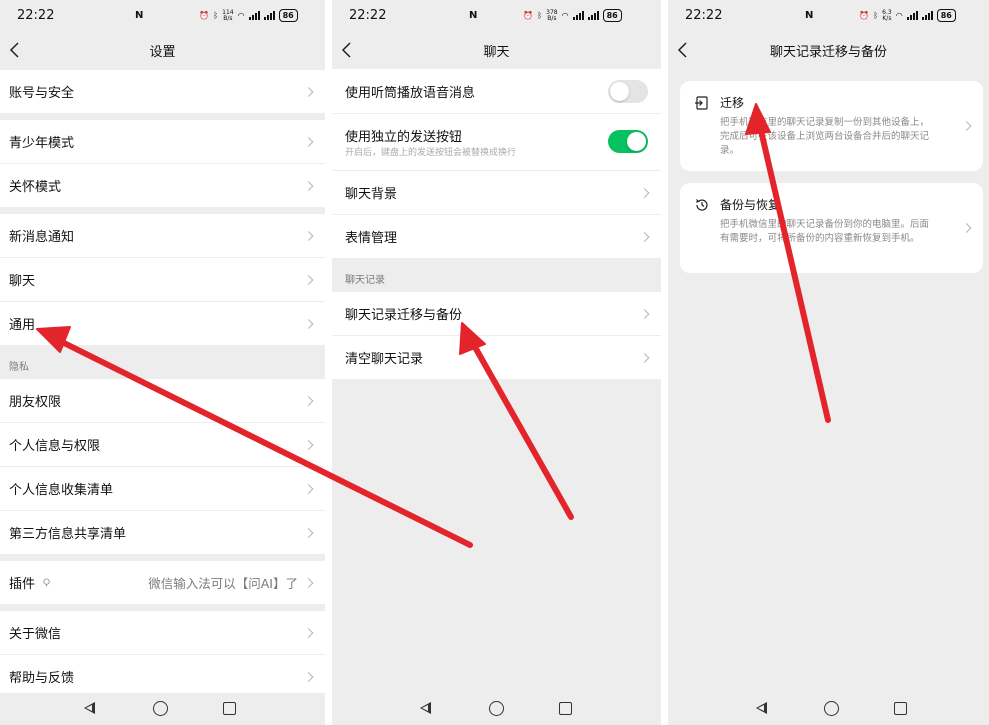  Describe the element at coordinates (162, 141) in the screenshot. I see `settings-item-teen-mode: 青少年模式` at that location.